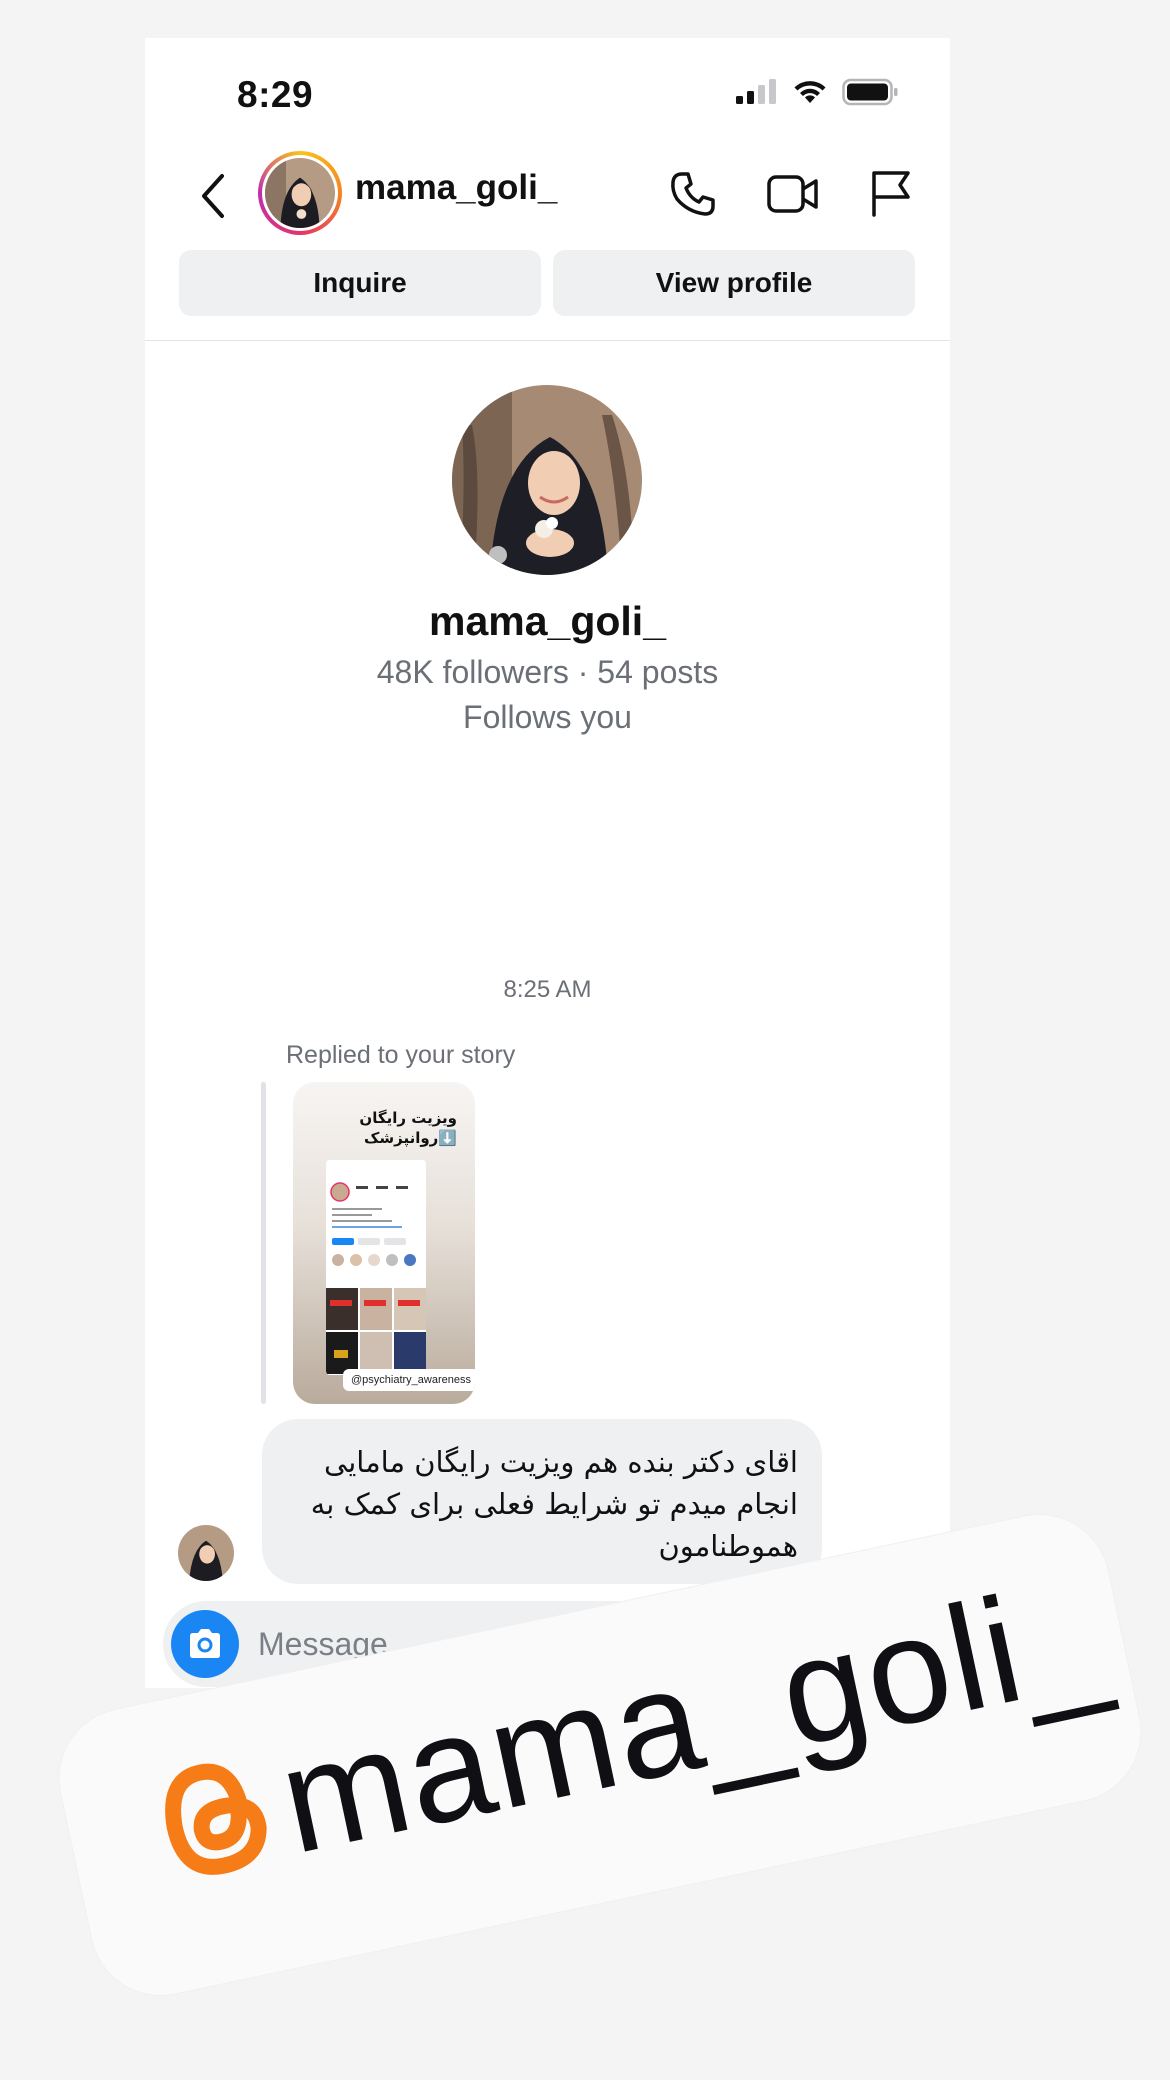 Image resolution: width=1170 pixels, height=2080 pixels. I want to click on signal-icon, so click(756, 91).